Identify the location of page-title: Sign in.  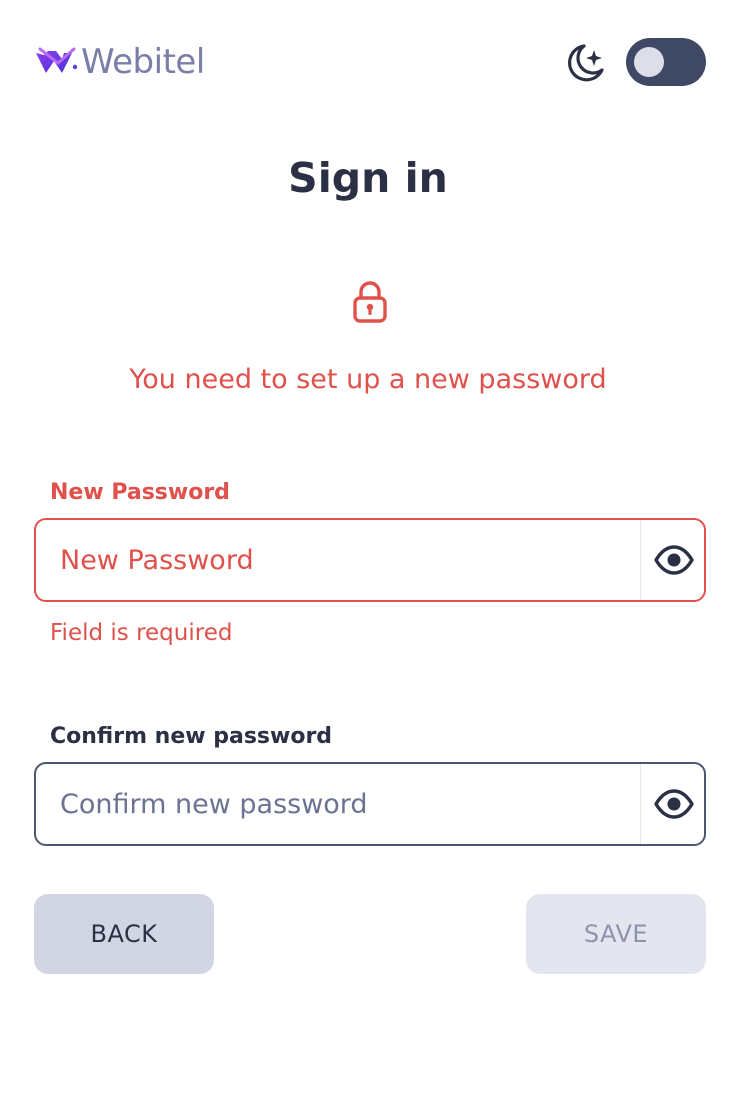
(368, 178).